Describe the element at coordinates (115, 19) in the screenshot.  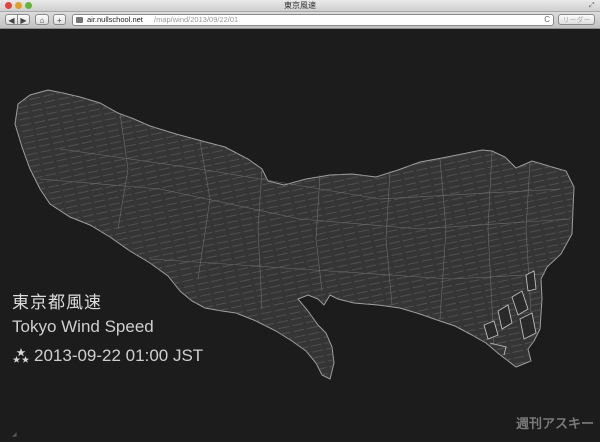
I see `url-host: air.nullschool.net` at that location.